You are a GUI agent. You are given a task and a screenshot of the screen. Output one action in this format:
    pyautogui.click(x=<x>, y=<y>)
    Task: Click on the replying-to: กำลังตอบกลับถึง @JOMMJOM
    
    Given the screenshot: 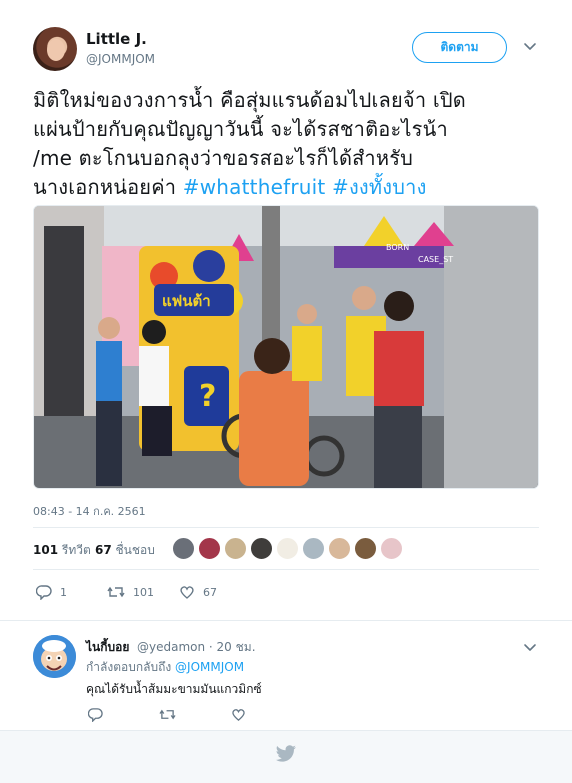 What is the action you would take?
    pyautogui.click(x=165, y=667)
    